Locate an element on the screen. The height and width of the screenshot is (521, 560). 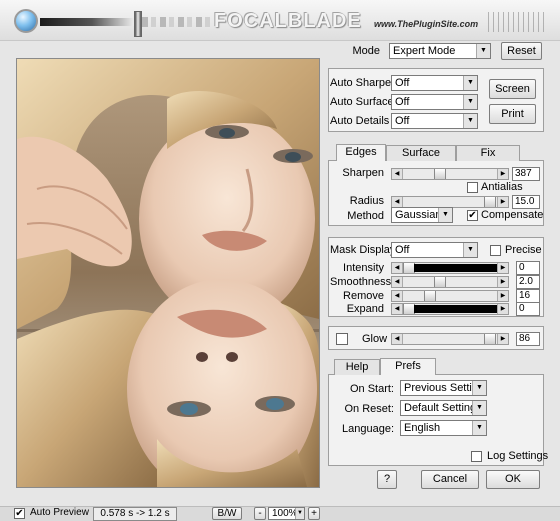
mode-select: Expert Mode ▼ is located at coordinates (440, 51).